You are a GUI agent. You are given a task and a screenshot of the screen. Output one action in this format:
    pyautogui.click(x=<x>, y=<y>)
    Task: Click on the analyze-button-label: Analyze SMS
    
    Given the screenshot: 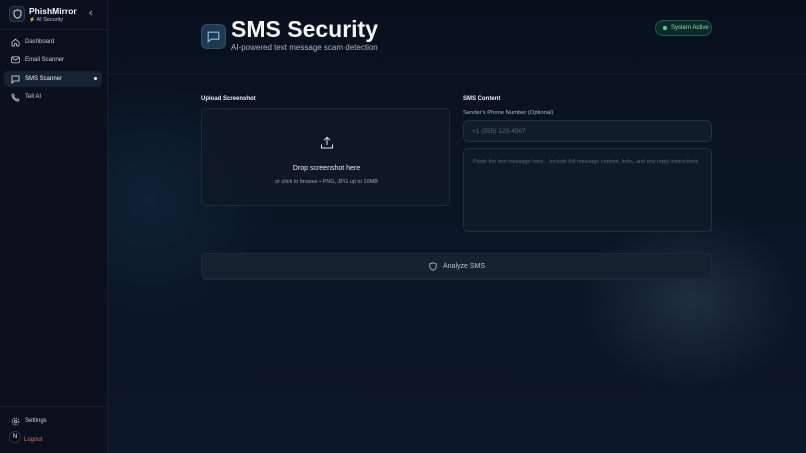 What is the action you would take?
    pyautogui.click(x=464, y=266)
    